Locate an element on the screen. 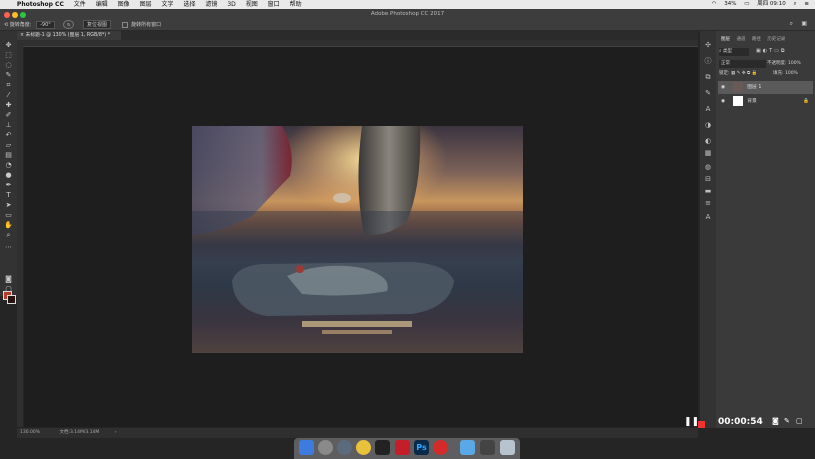  system-preferences-icon is located at coordinates (325, 447).